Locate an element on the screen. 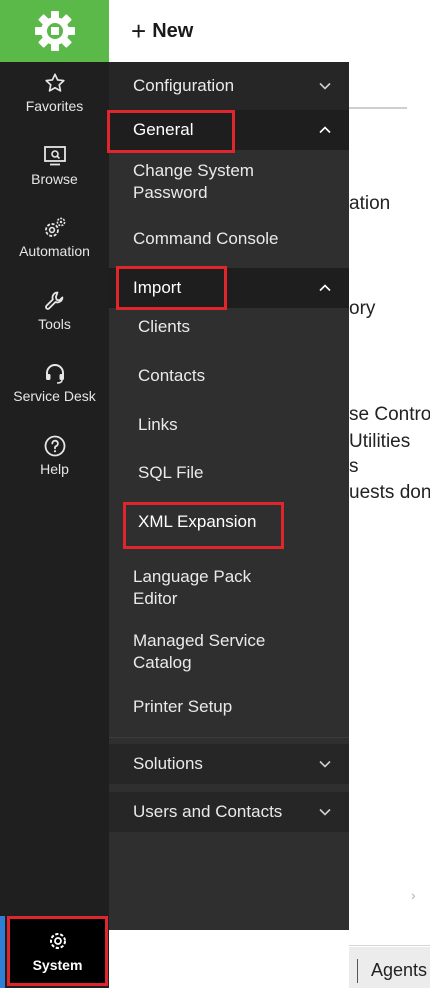  rail-item-label: Browse is located at coordinates (54, 179).